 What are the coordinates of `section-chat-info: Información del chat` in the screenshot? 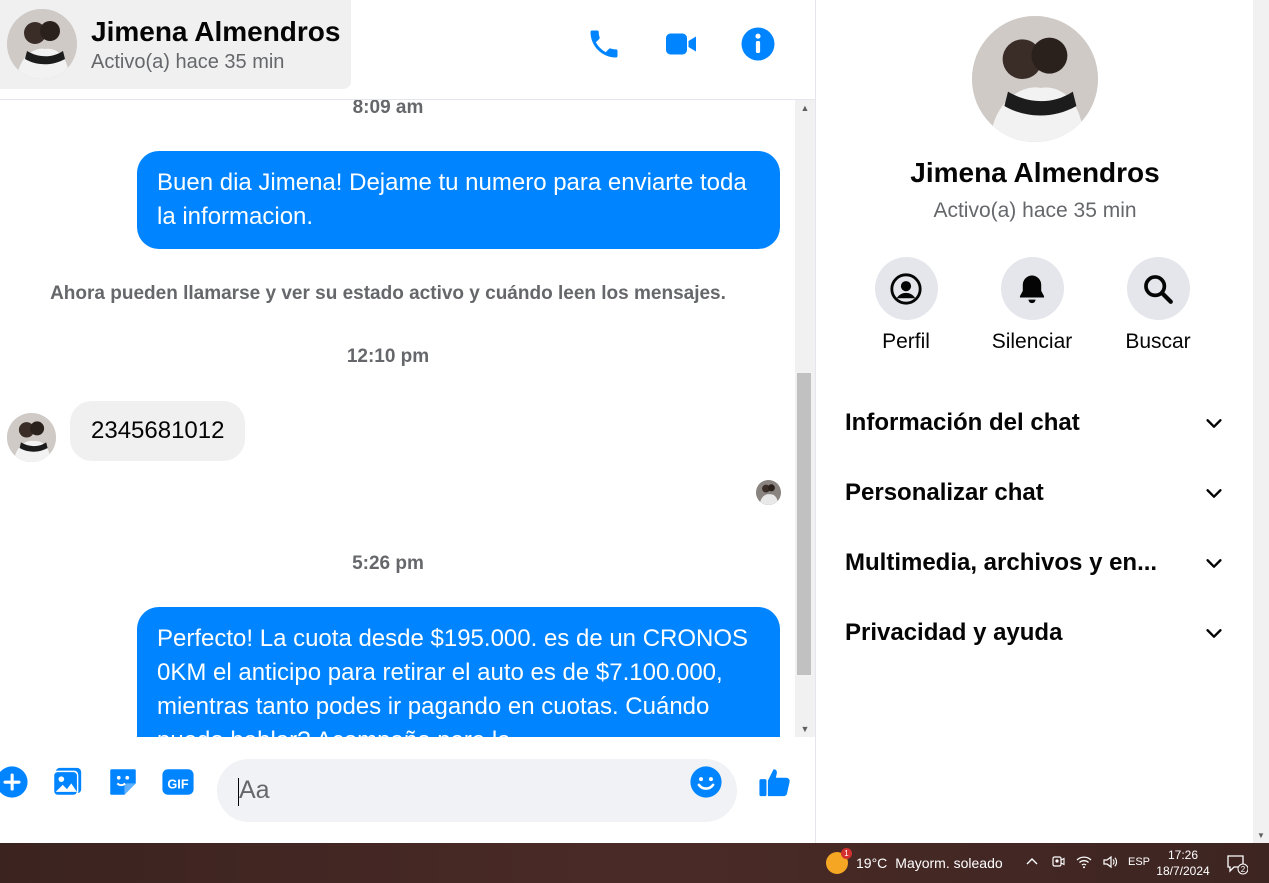 It's located at (1035, 423).